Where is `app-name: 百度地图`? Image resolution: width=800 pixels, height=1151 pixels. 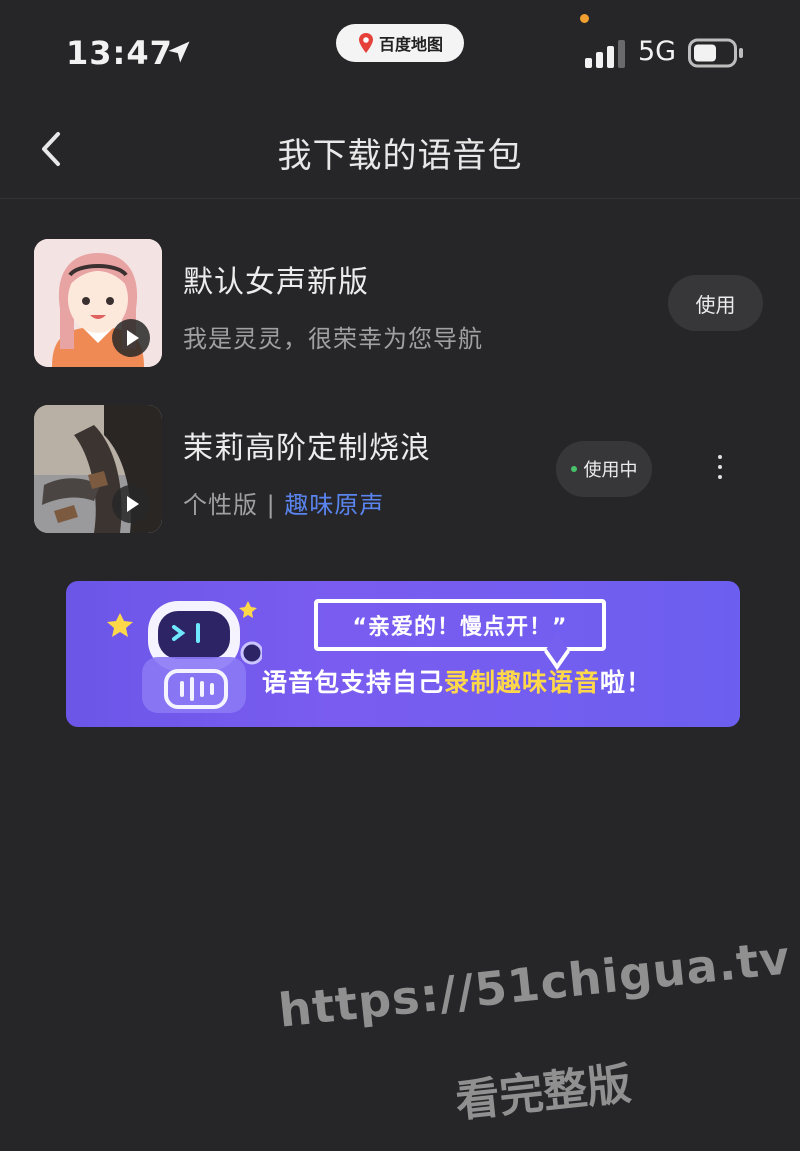
app-name: 百度地图 is located at coordinates (410, 44).